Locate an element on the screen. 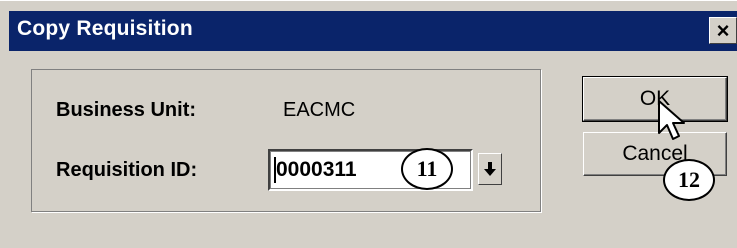 This screenshot has height=248, width=737. ok-button: OK is located at coordinates (655, 99).